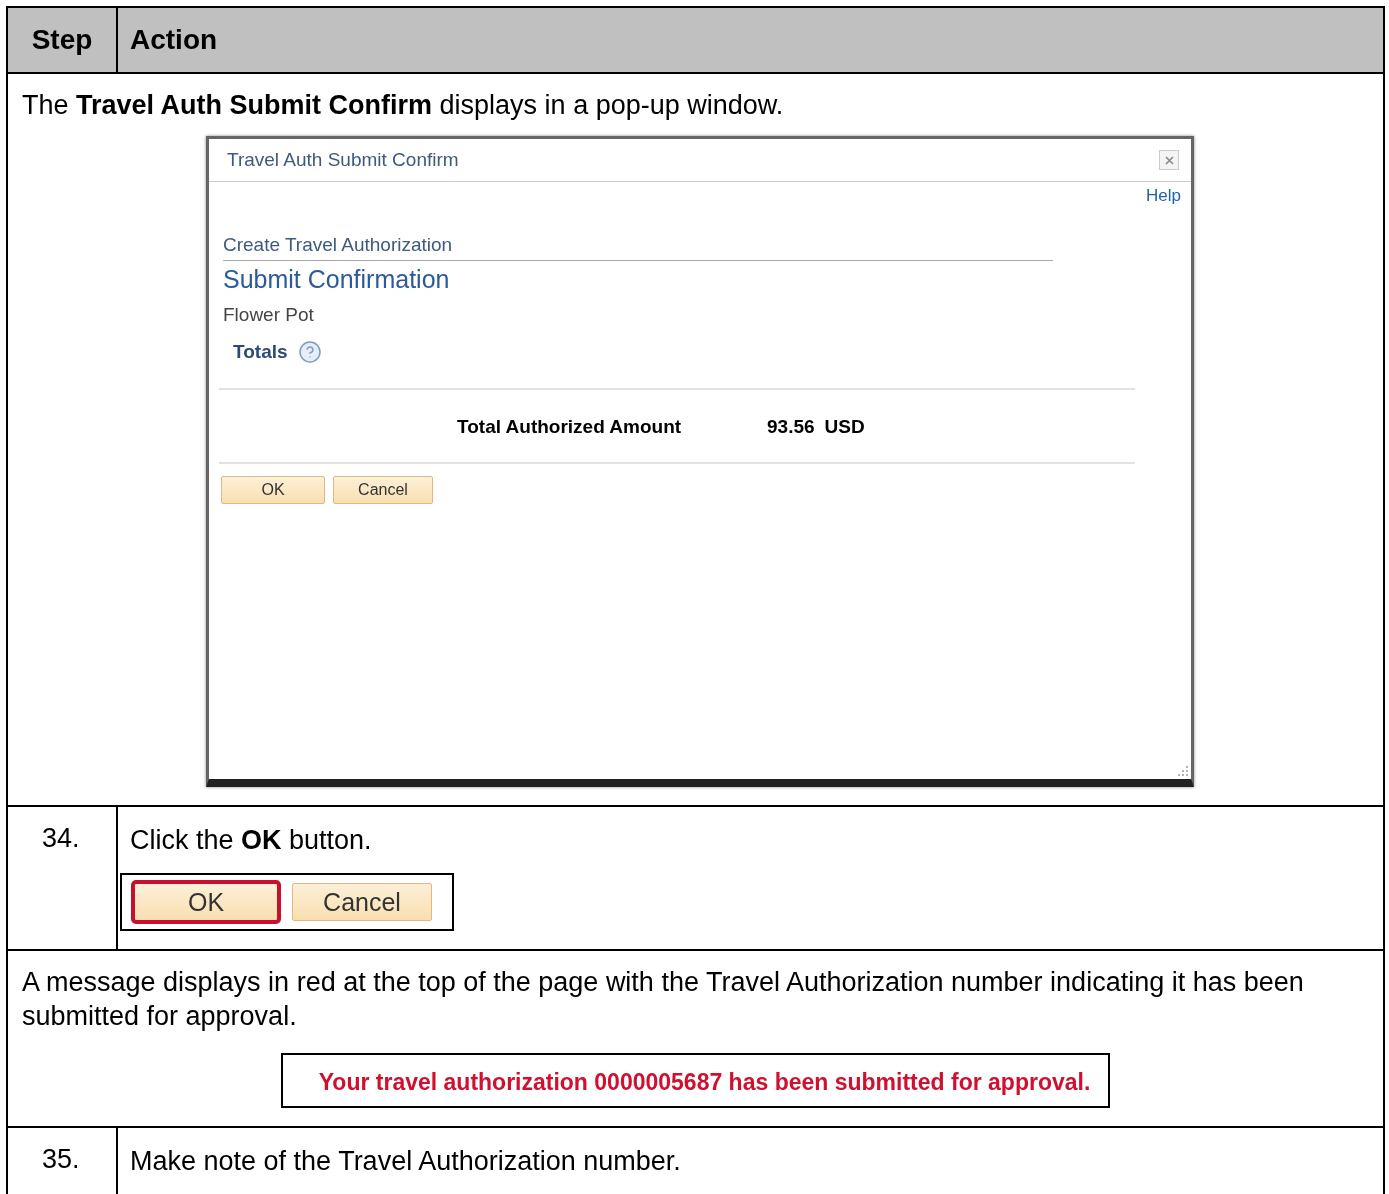 The image size is (1389, 1194). Describe the element at coordinates (638, 247) in the screenshot. I see `page-breadcrumb: Create Travel Authorization` at that location.